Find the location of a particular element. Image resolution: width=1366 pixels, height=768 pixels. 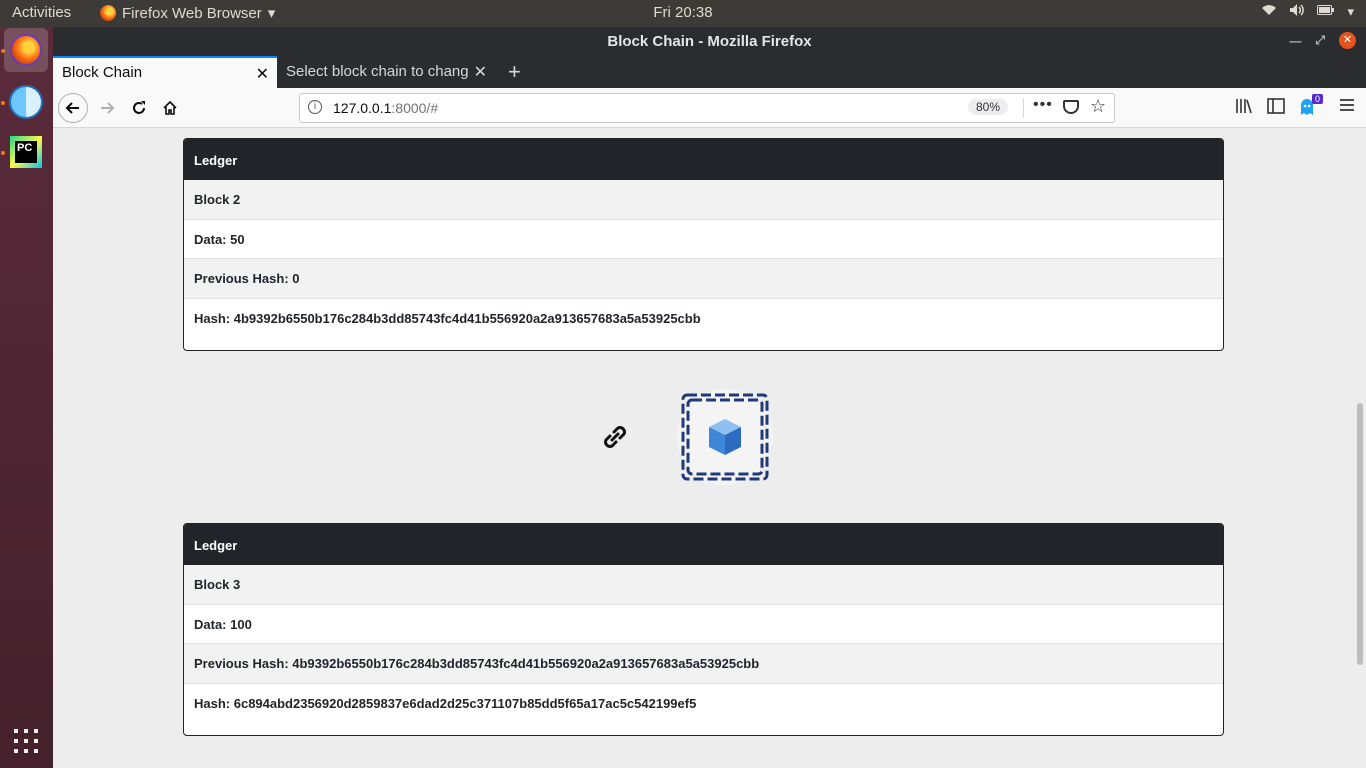

app-menu-label: Firefox Web Browser is located at coordinates (192, 13).